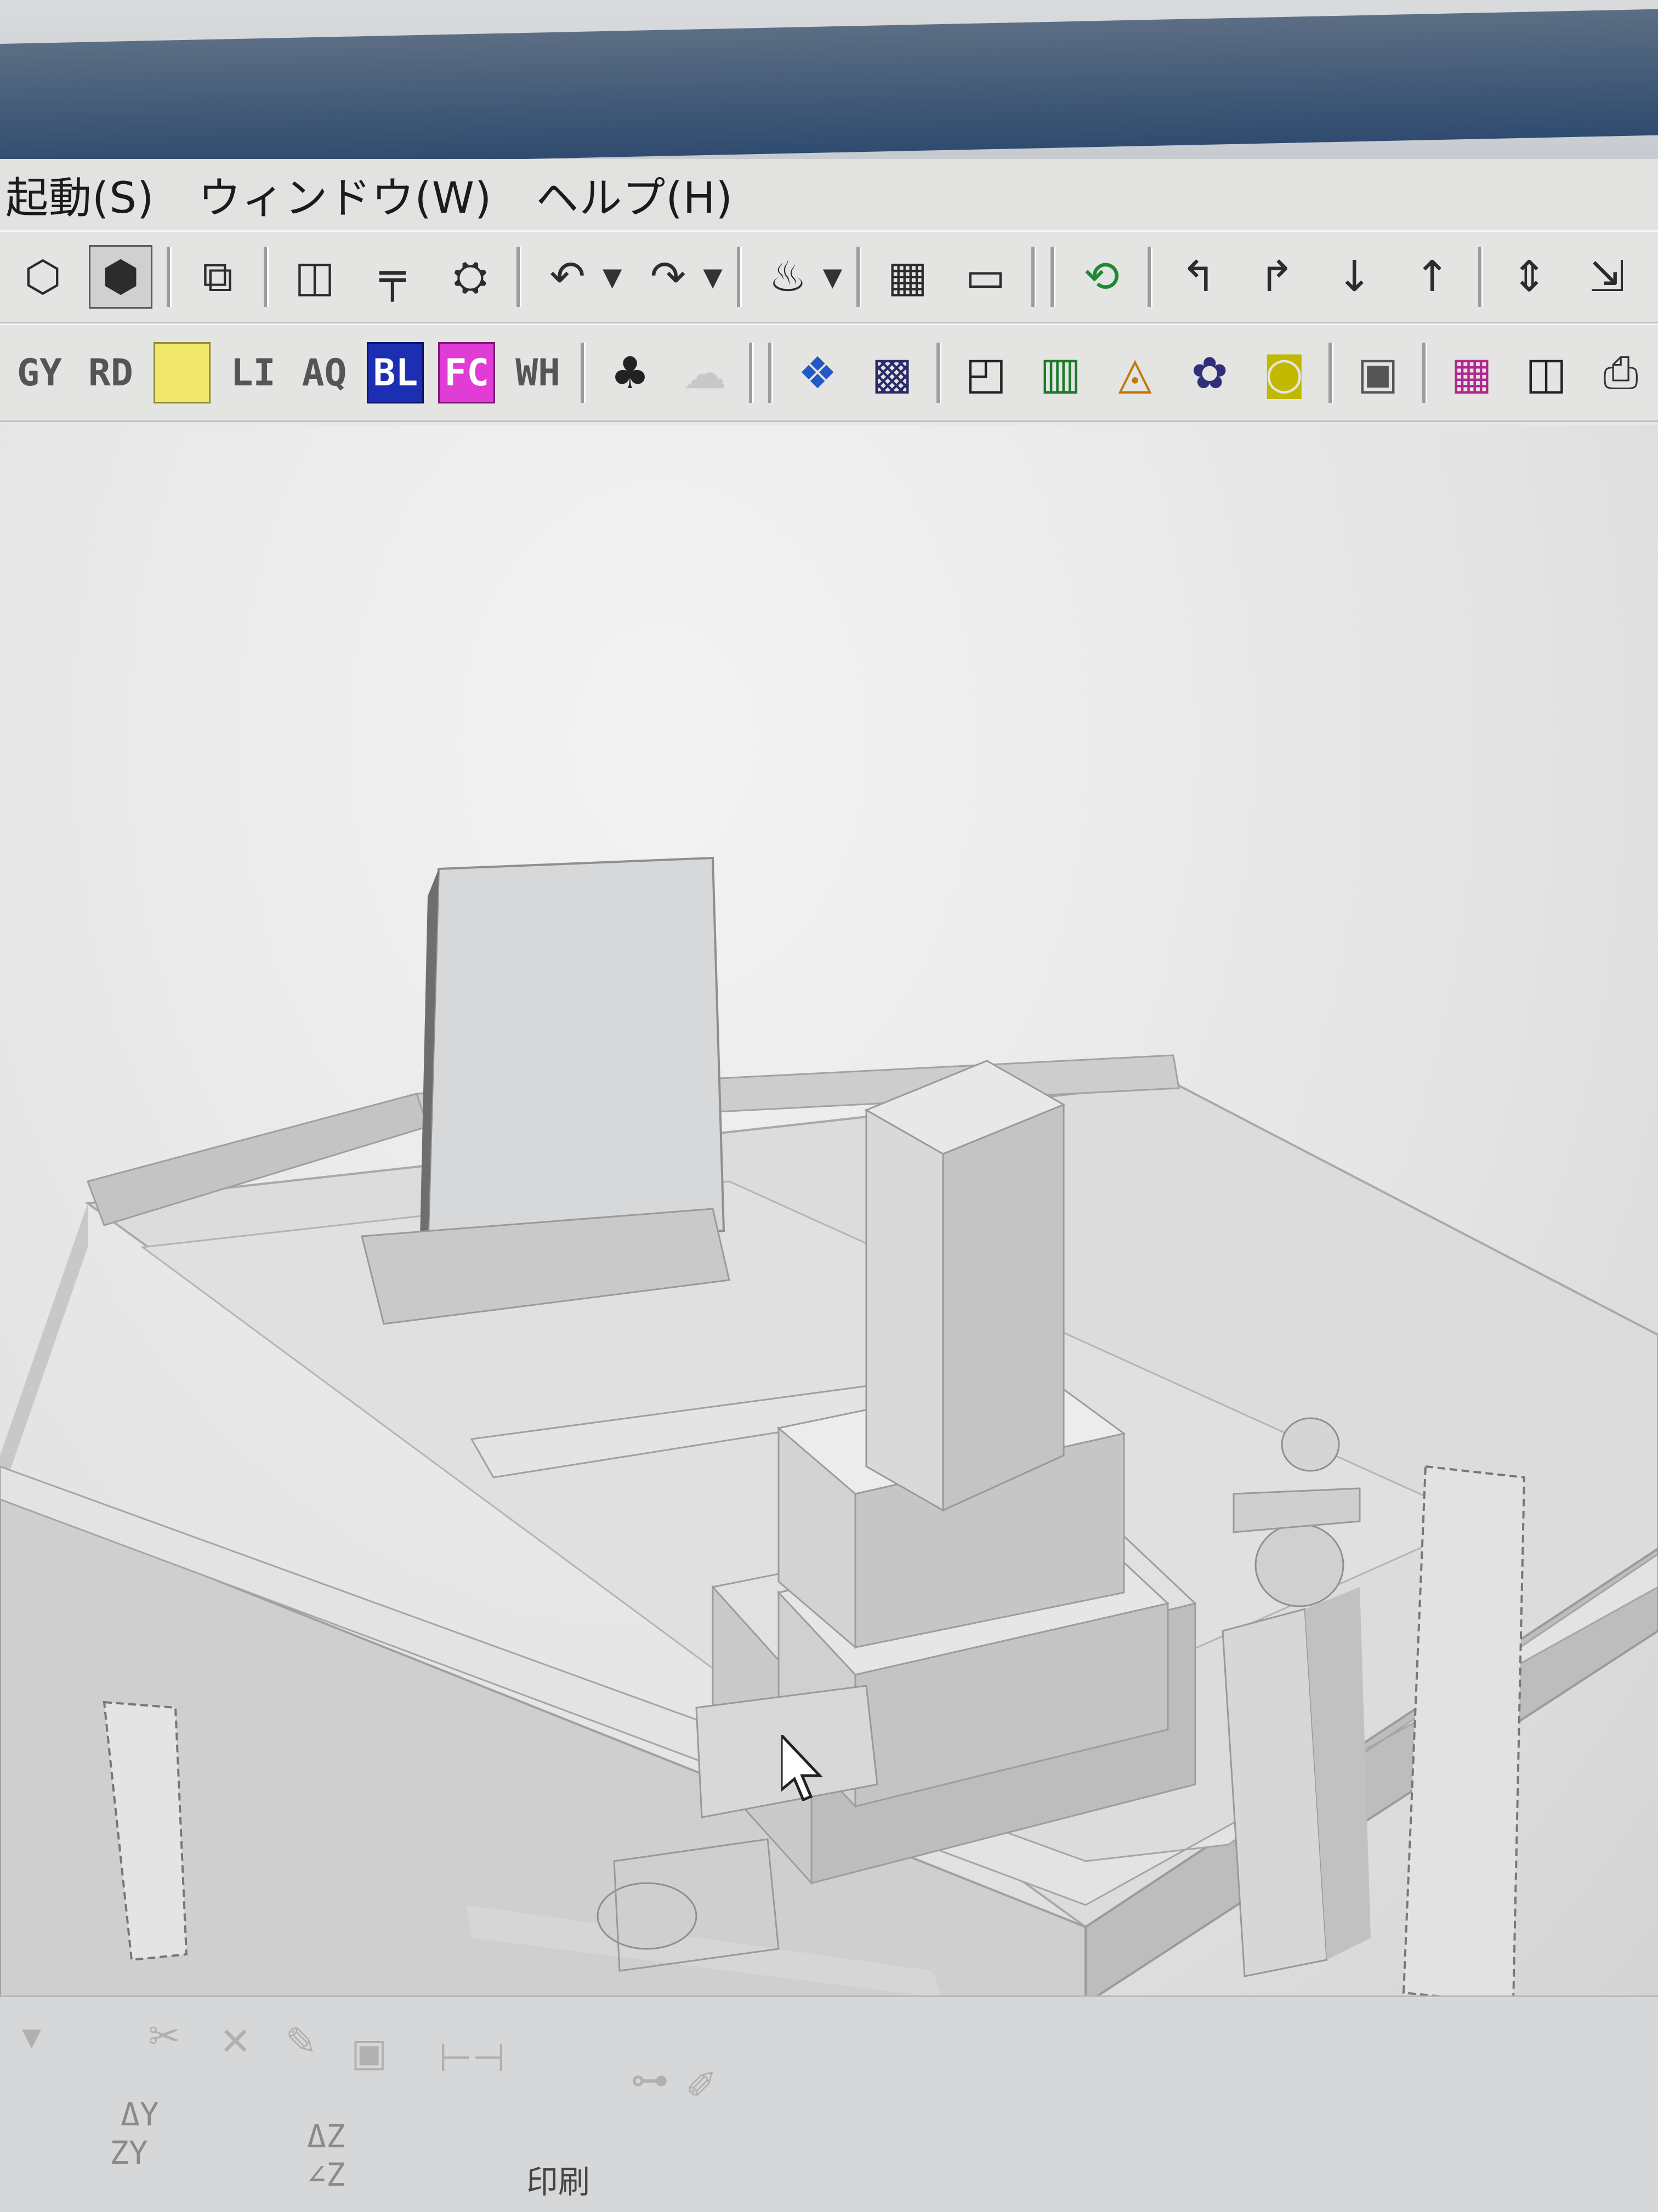 This screenshot has width=1658, height=2212. I want to click on delete-icon: ✕, so click(235, 2041).